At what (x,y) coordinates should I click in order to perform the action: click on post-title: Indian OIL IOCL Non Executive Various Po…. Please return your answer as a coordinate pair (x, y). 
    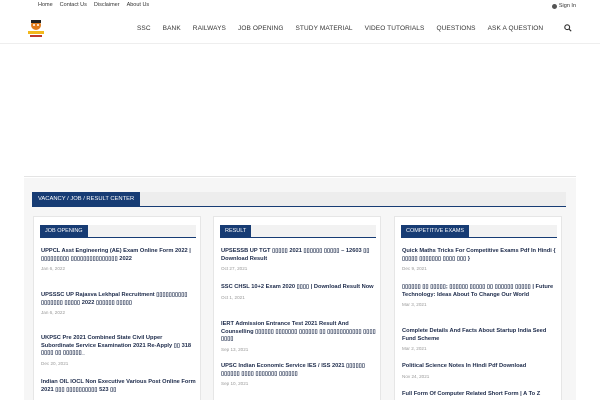
    Looking at the image, I should click on (119, 386).